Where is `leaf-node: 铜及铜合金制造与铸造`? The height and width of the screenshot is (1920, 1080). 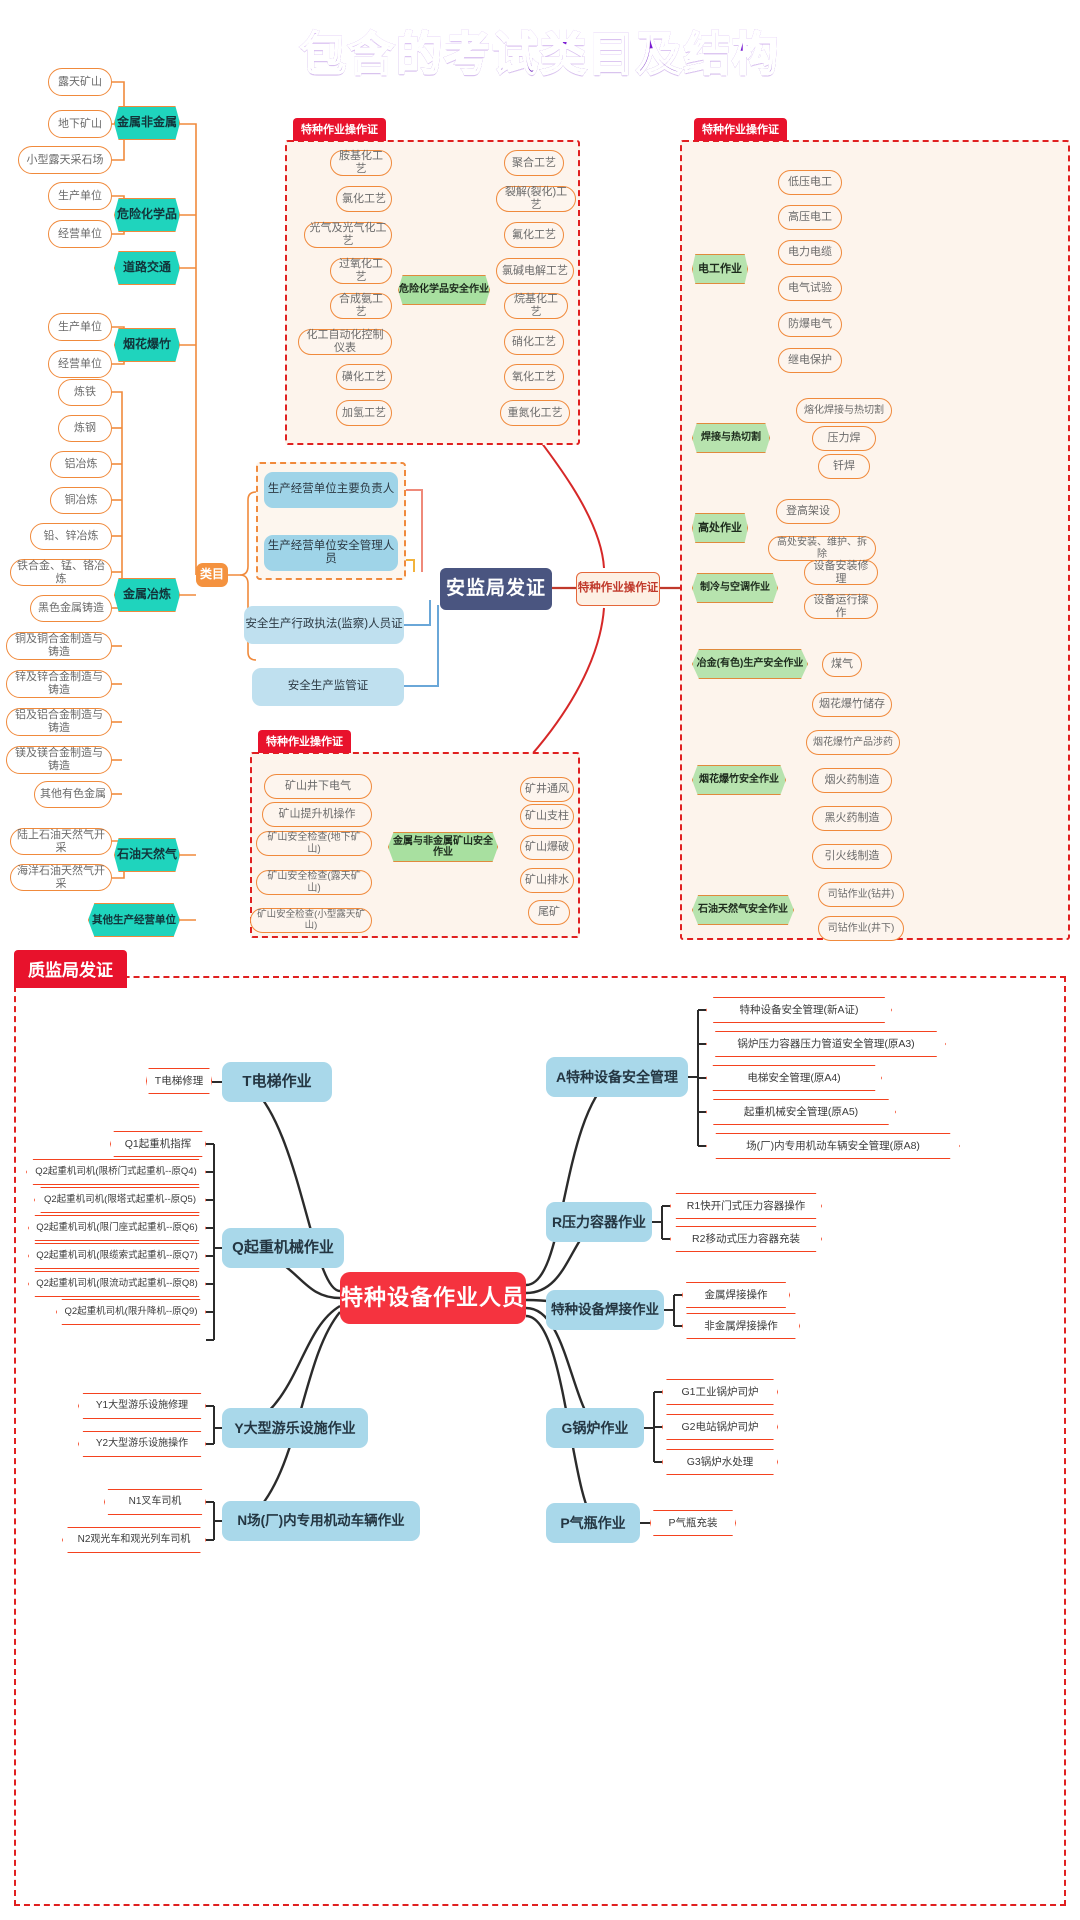 leaf-node: 铜及铜合金制造与铸造 is located at coordinates (59, 646).